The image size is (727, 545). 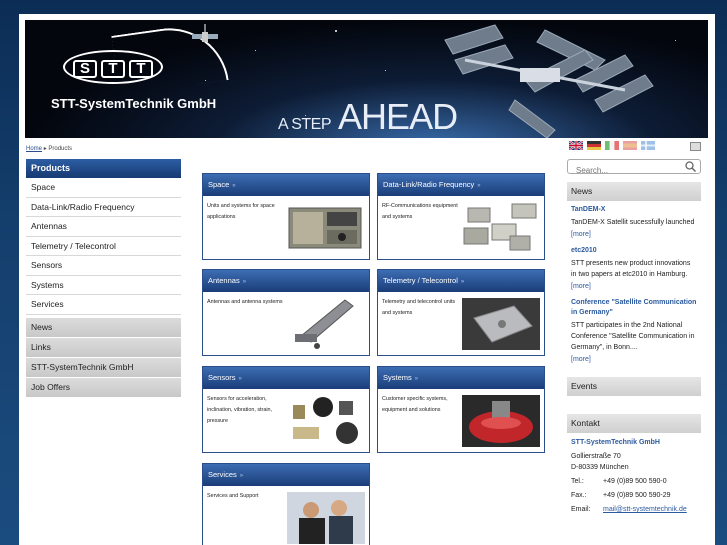 I want to click on tile-header: Systems», so click(x=461, y=378).